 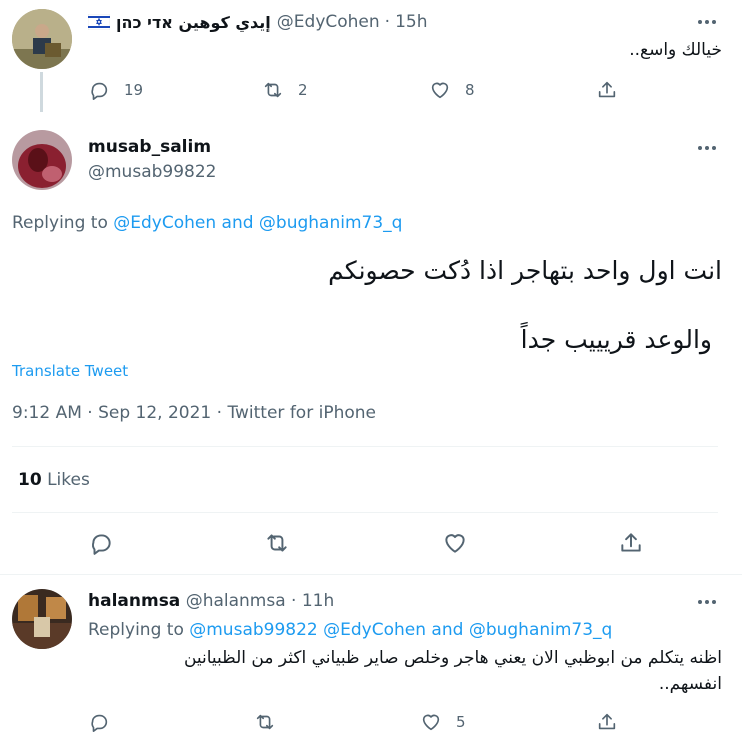 What do you see at coordinates (690, 684) in the screenshot?
I see `tweet-text-line2: انفسهم..` at bounding box center [690, 684].